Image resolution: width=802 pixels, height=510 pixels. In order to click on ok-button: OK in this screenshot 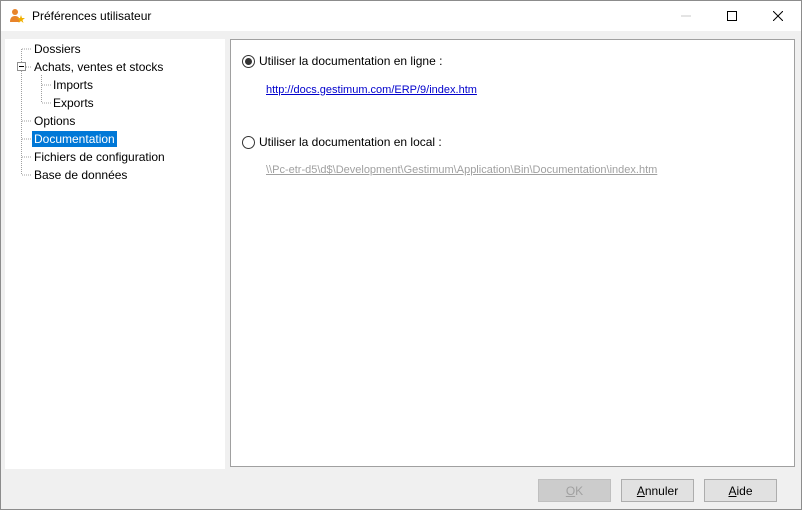, I will do `click(574, 490)`.